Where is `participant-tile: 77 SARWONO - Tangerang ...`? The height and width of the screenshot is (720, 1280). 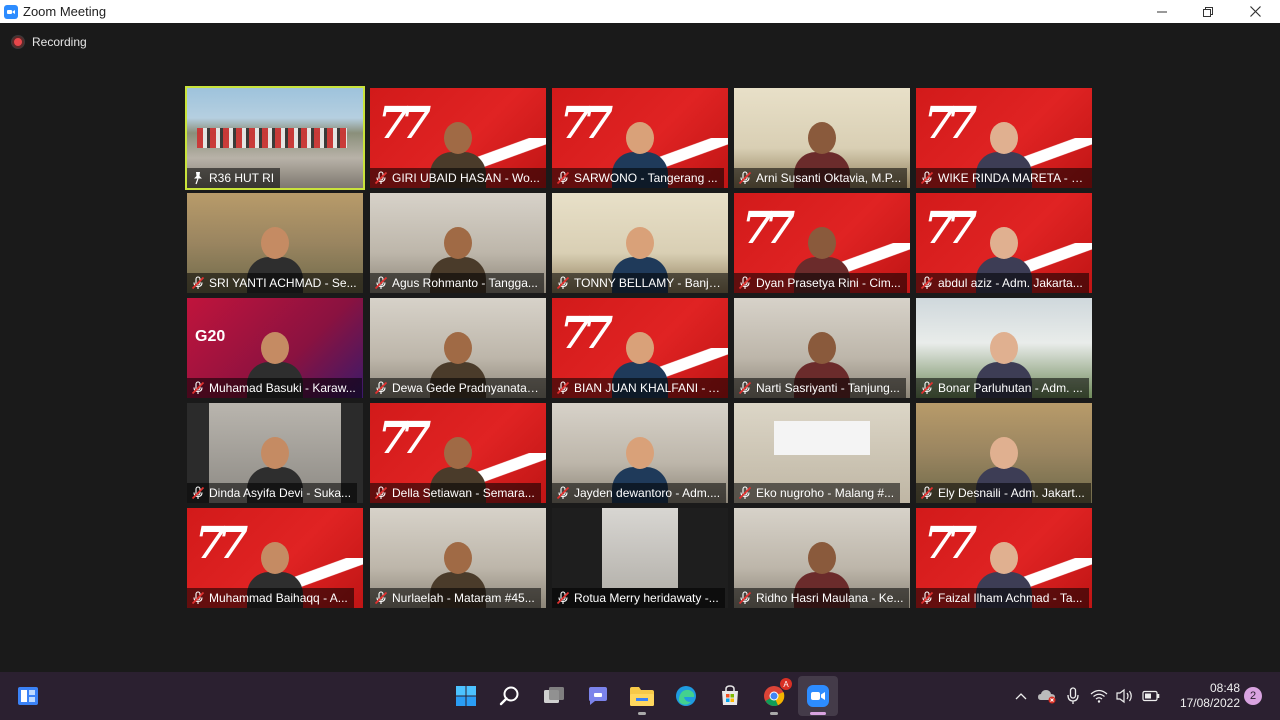 participant-tile: 77 SARWONO - Tangerang ... is located at coordinates (640, 138).